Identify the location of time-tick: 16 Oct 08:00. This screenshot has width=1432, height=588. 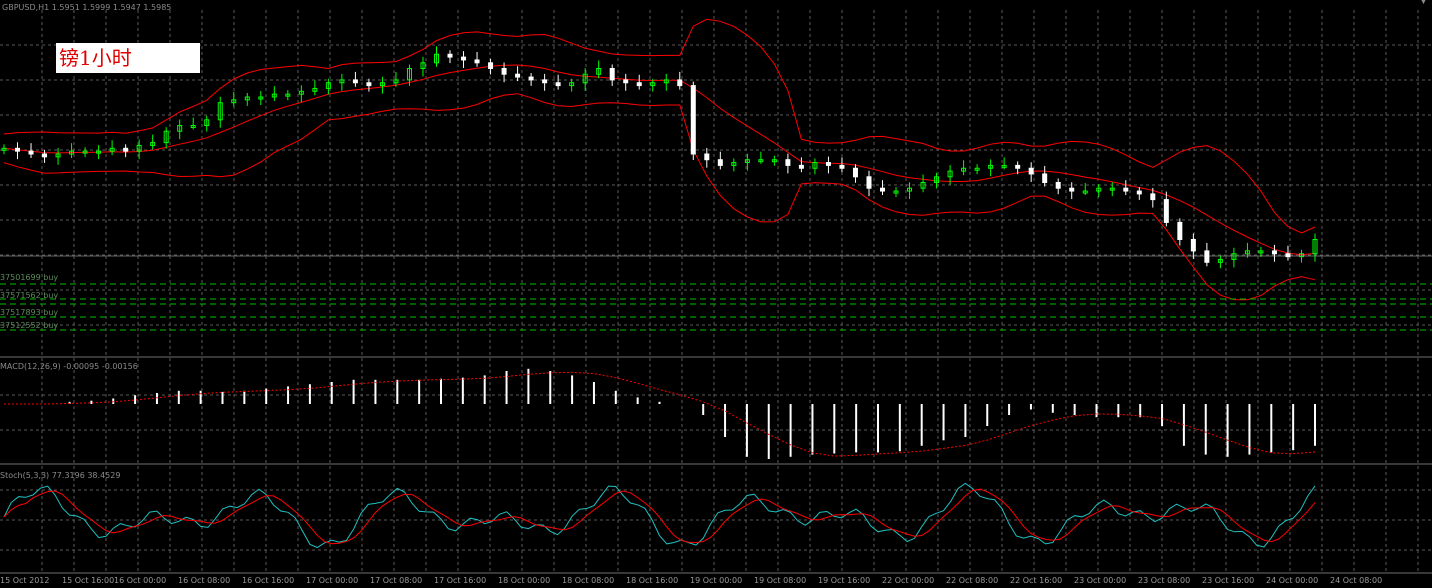
(204, 580).